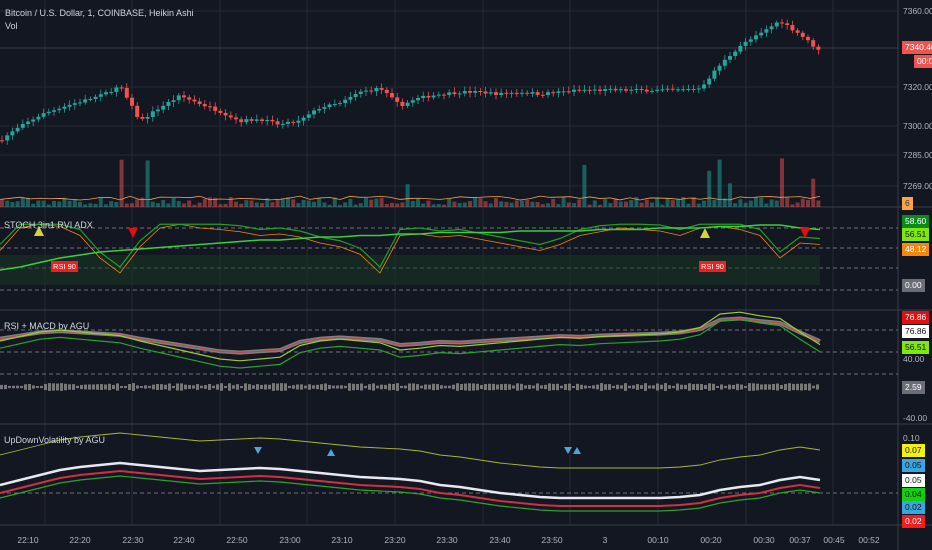 Image resolution: width=932 pixels, height=550 pixels. What do you see at coordinates (916, 347) in the screenshot?
I see `rsi-value-tag: 56.51` at bounding box center [916, 347].